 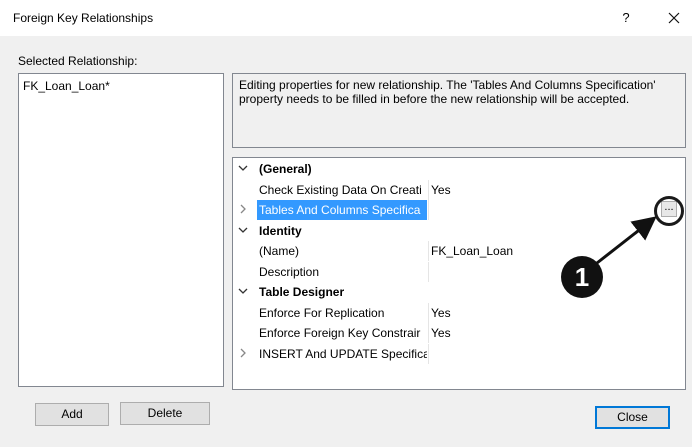 What do you see at coordinates (669, 211) in the screenshot?
I see `callout-circle` at bounding box center [669, 211].